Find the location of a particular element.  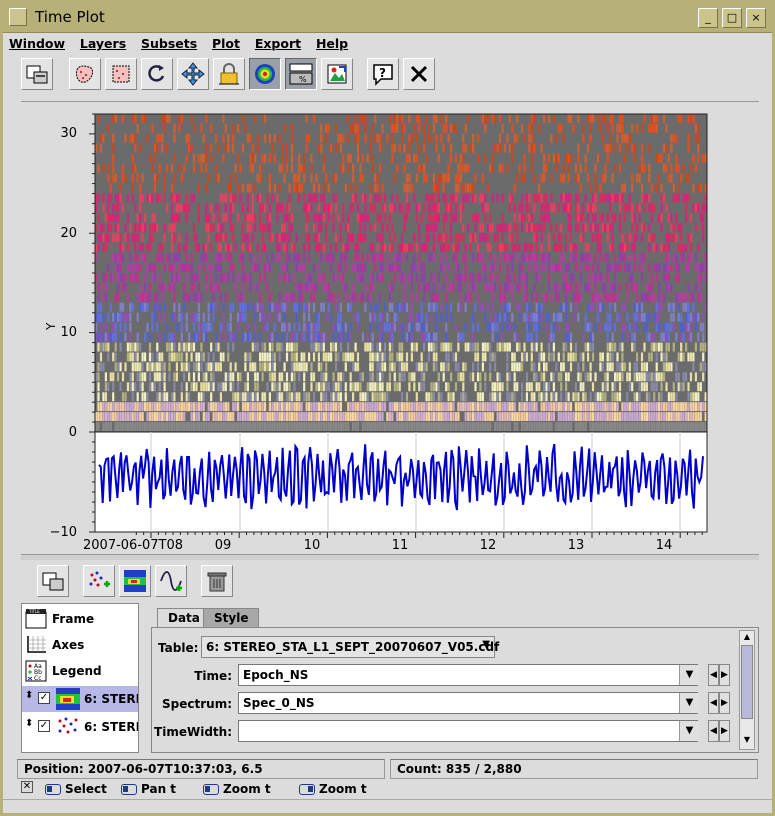

maximize-button: □ is located at coordinates (732, 18).